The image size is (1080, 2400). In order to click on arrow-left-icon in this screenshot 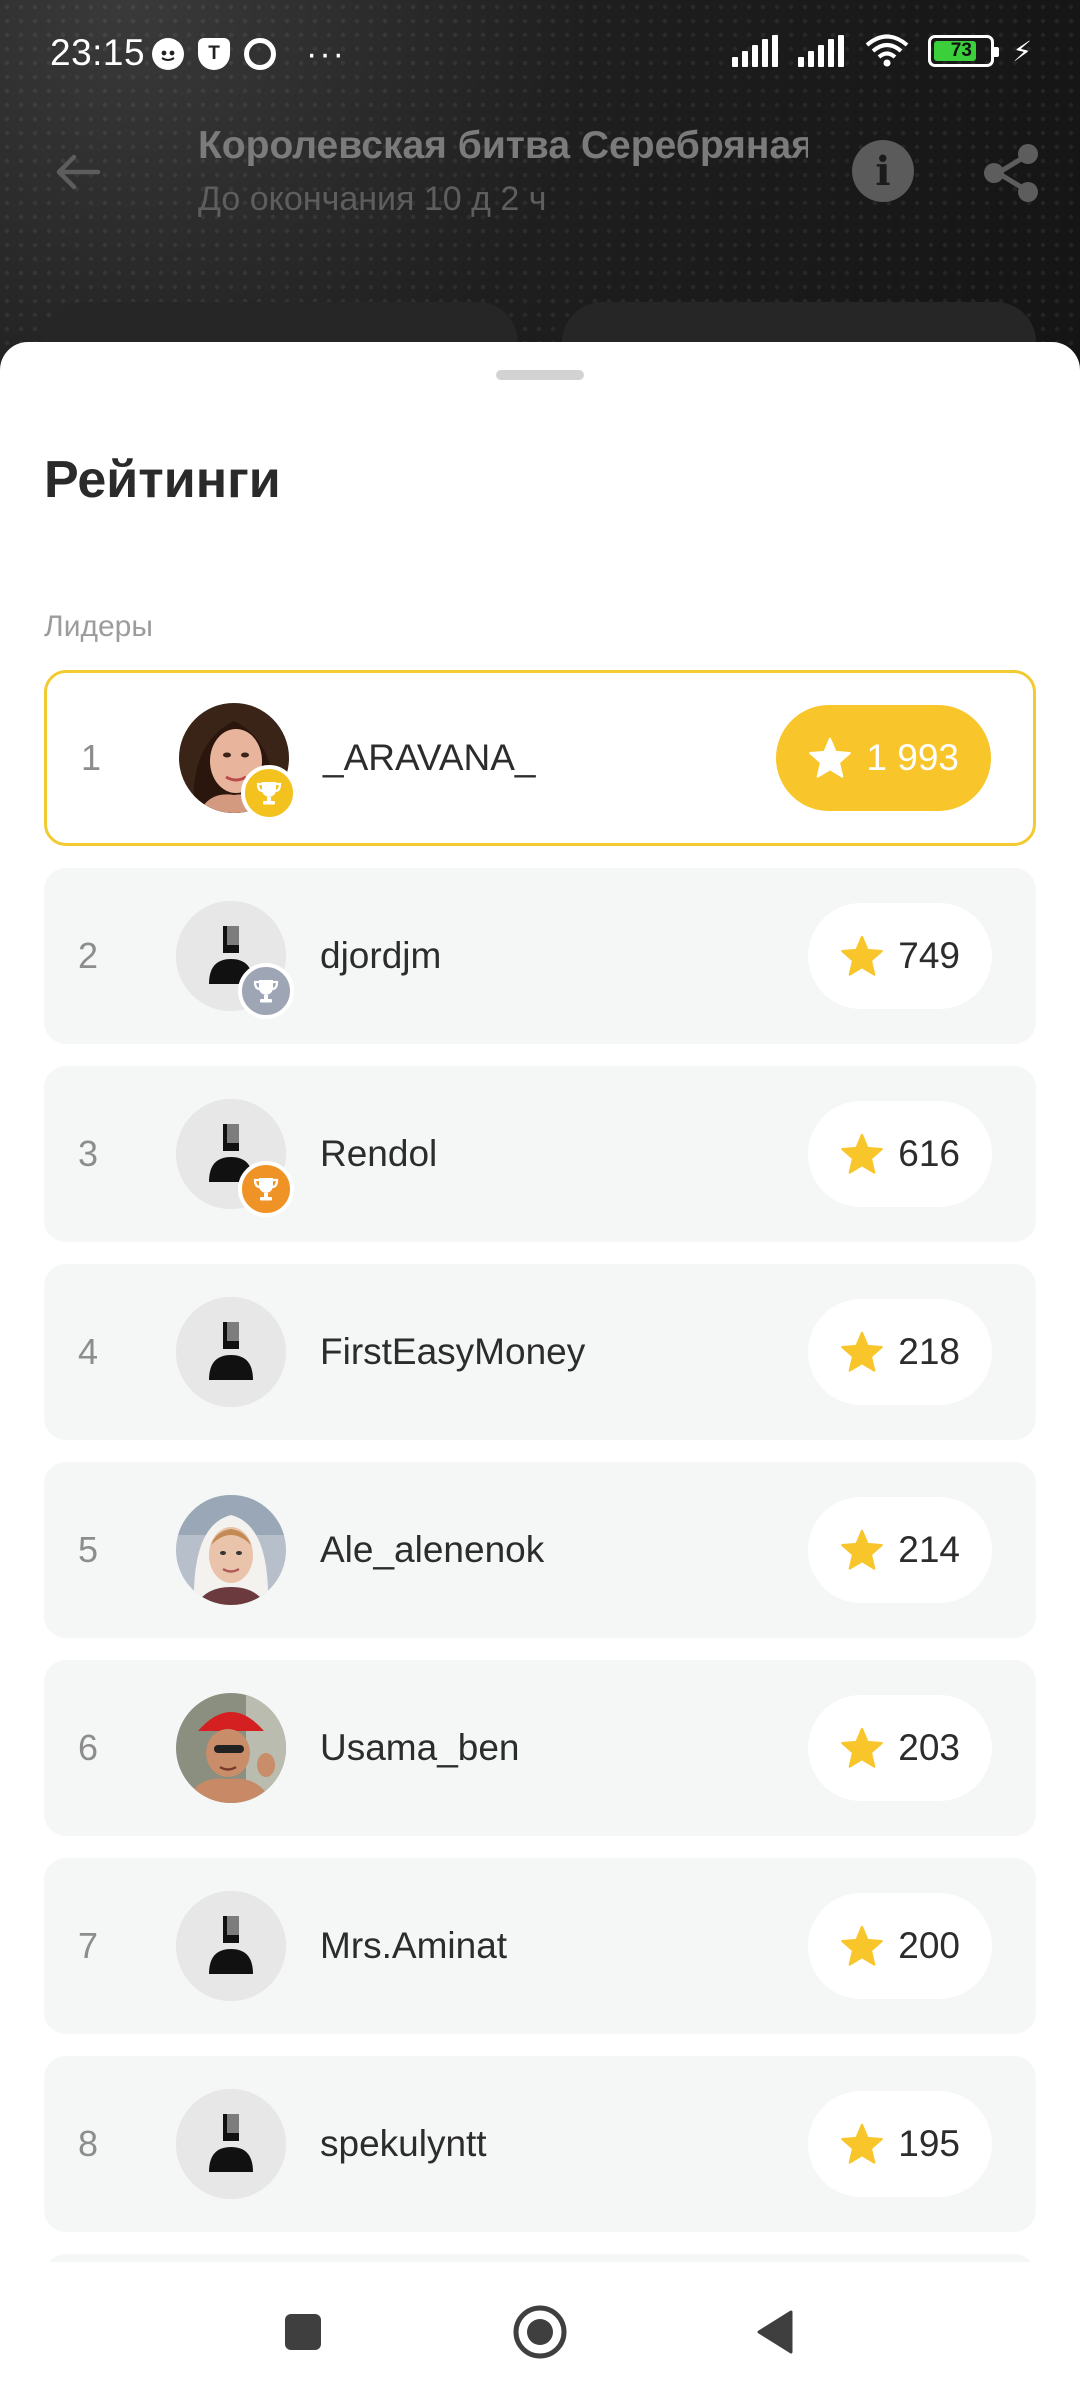, I will do `click(78, 172)`.